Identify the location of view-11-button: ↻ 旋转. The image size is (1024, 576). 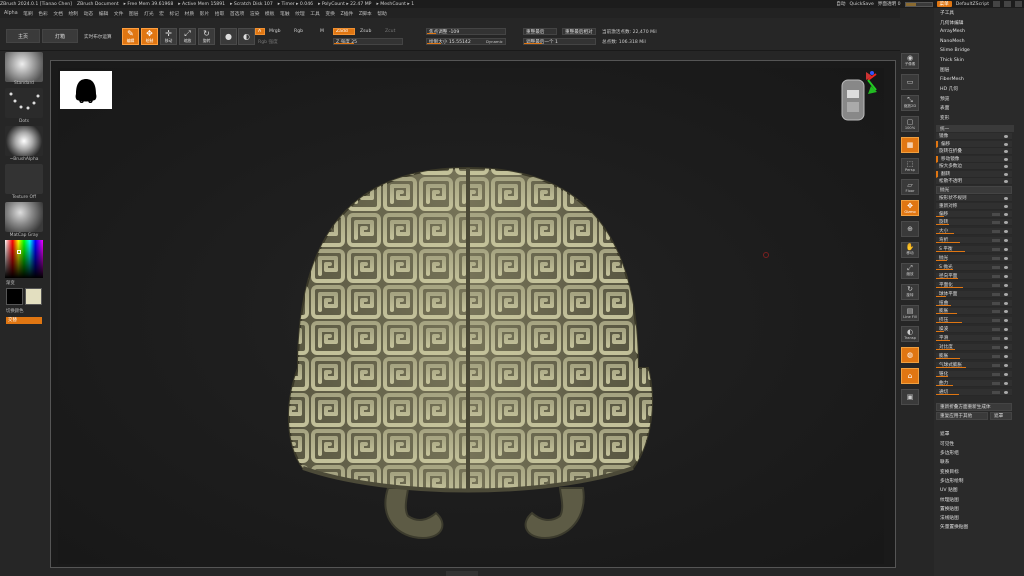
(910, 292).